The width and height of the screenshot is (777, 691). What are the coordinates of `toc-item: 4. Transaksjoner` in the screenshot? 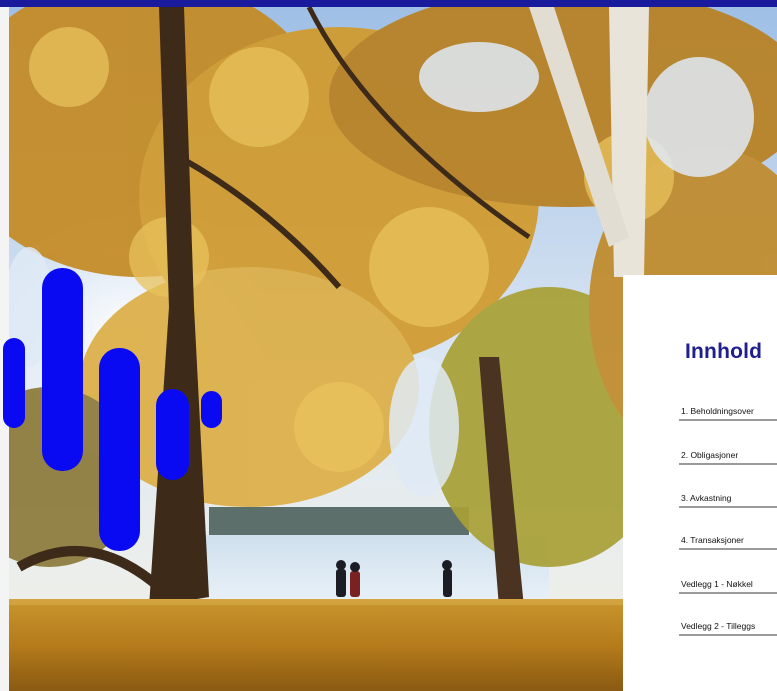 It's located at (728, 540).